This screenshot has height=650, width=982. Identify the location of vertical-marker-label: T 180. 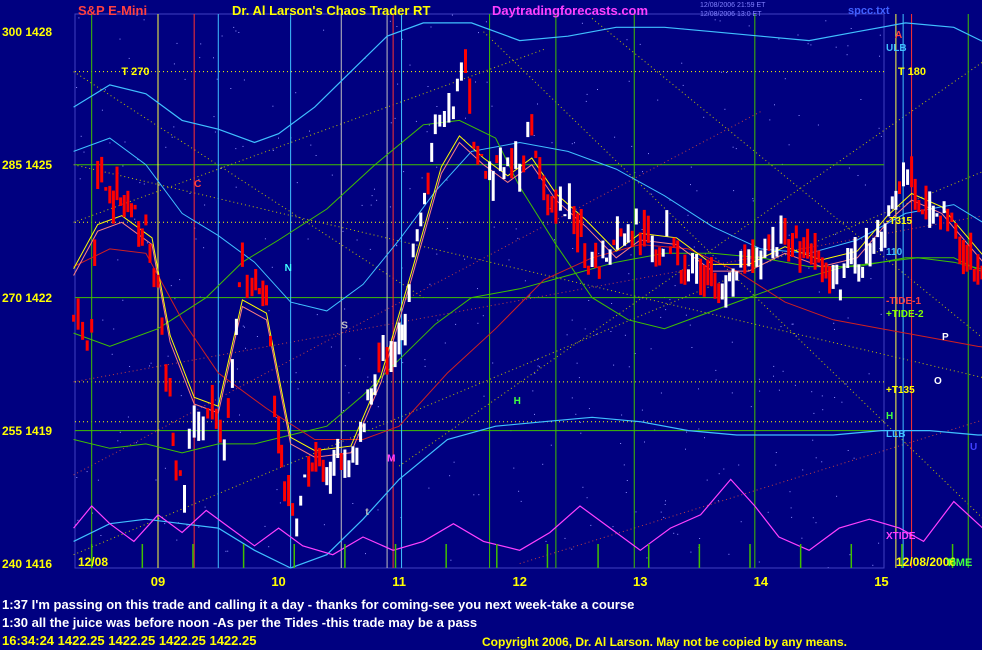
(912, 72).